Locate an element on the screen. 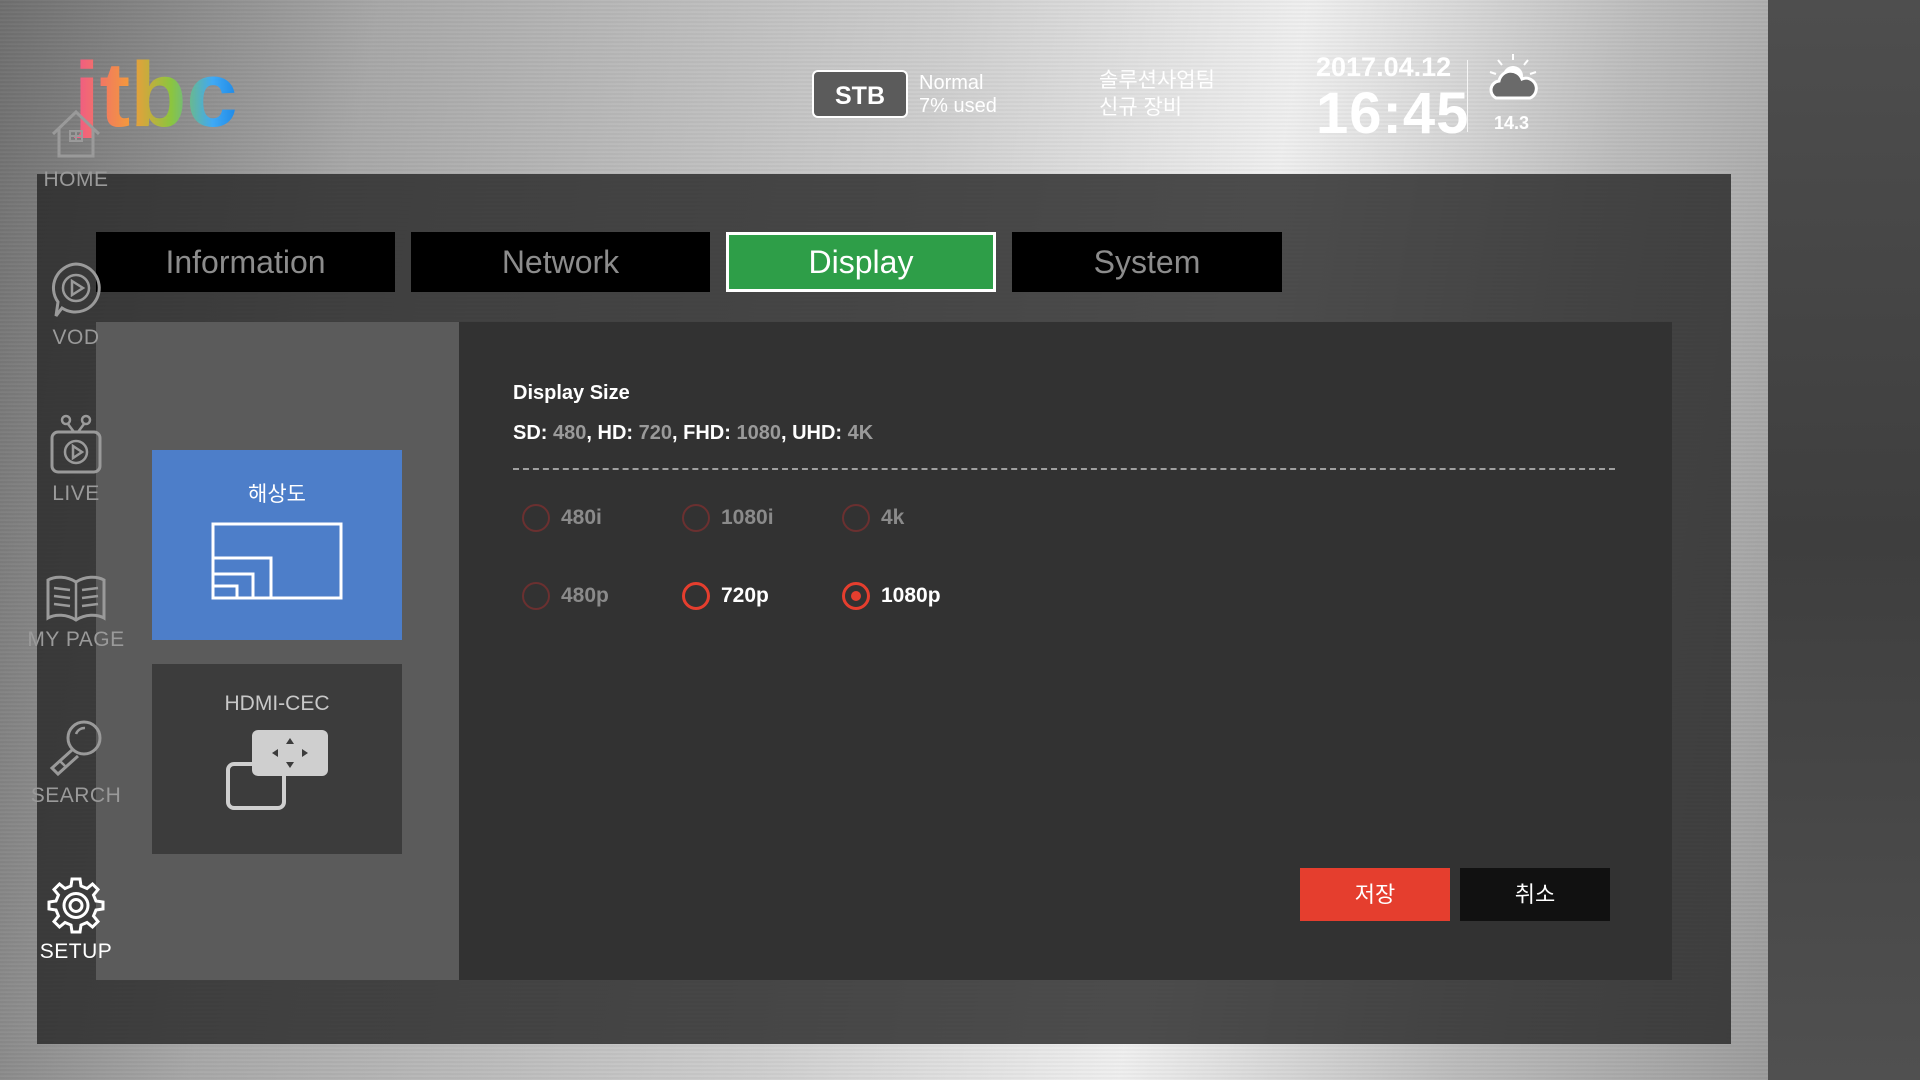  tab-system: System is located at coordinates (1147, 262).